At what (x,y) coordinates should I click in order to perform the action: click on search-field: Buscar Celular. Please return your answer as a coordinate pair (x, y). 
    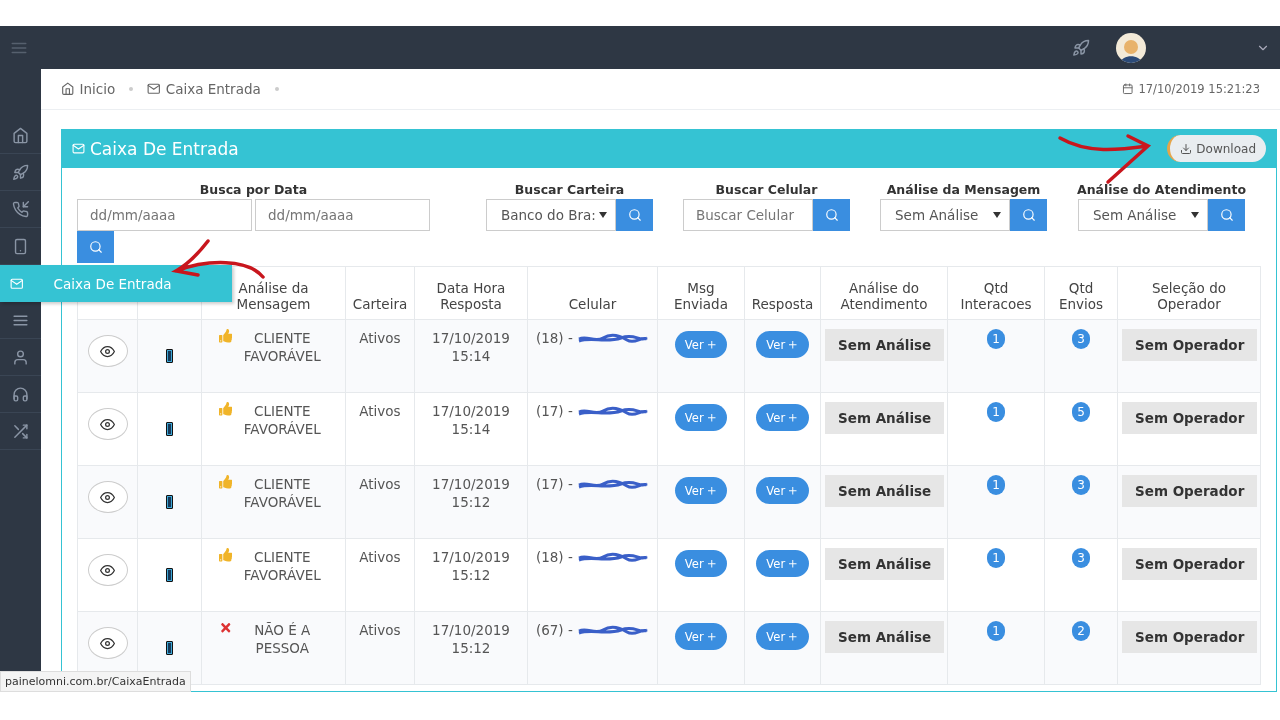
    Looking at the image, I should click on (748, 215).